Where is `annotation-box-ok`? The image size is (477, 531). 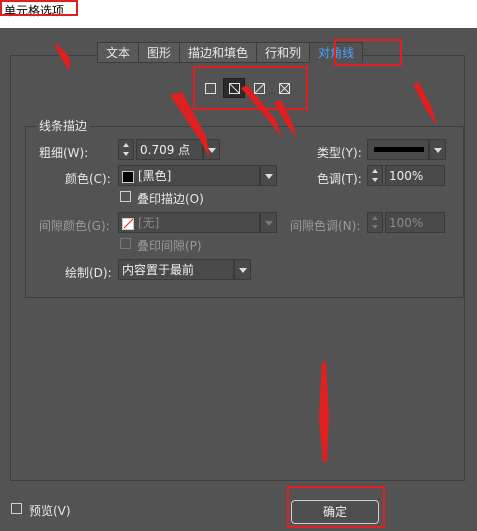 annotation-box-ok is located at coordinates (336, 507).